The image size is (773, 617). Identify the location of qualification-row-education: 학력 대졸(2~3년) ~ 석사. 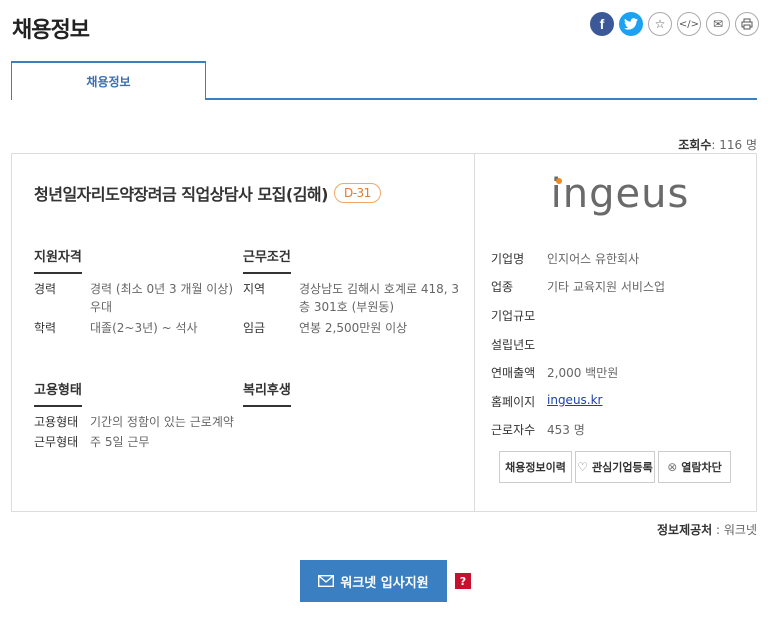
(136, 328).